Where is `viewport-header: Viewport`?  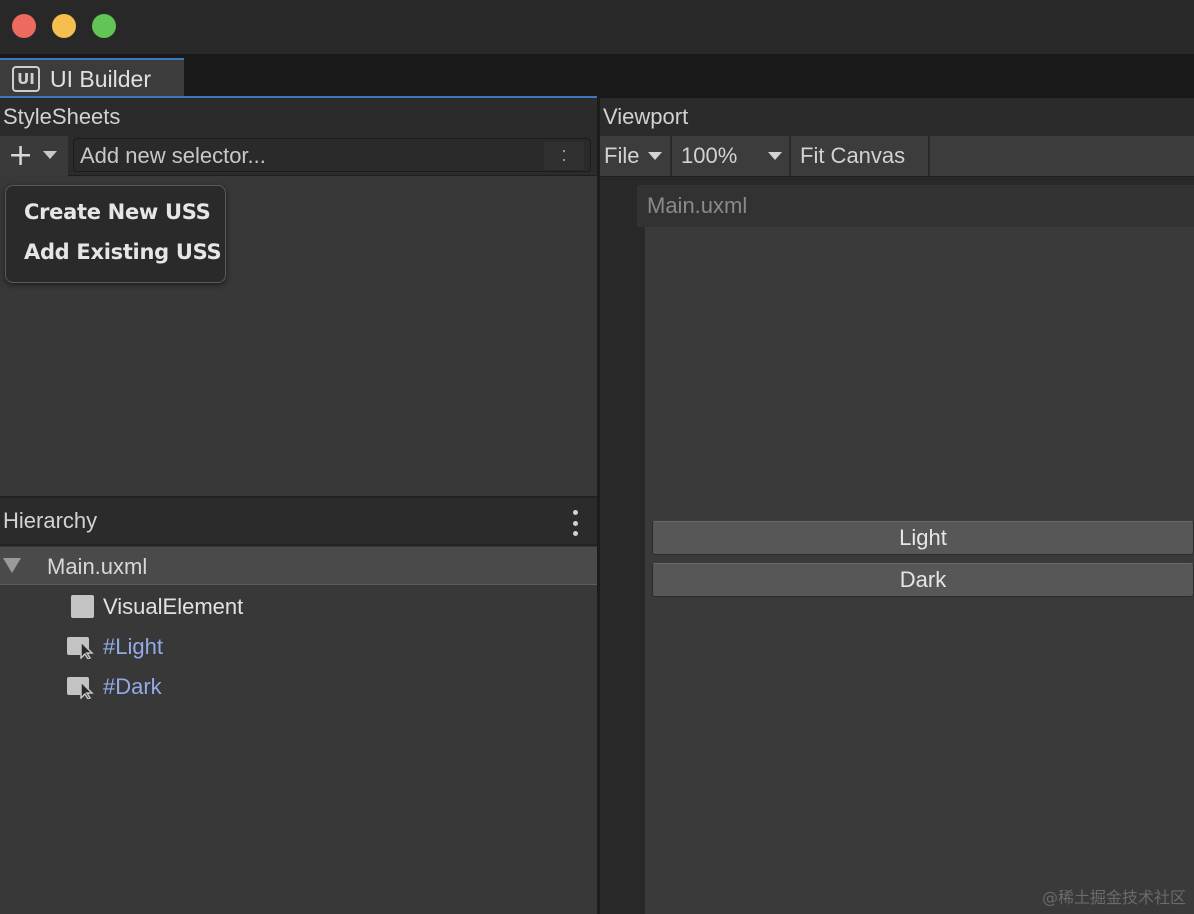 viewport-header: Viewport is located at coordinates (897, 117).